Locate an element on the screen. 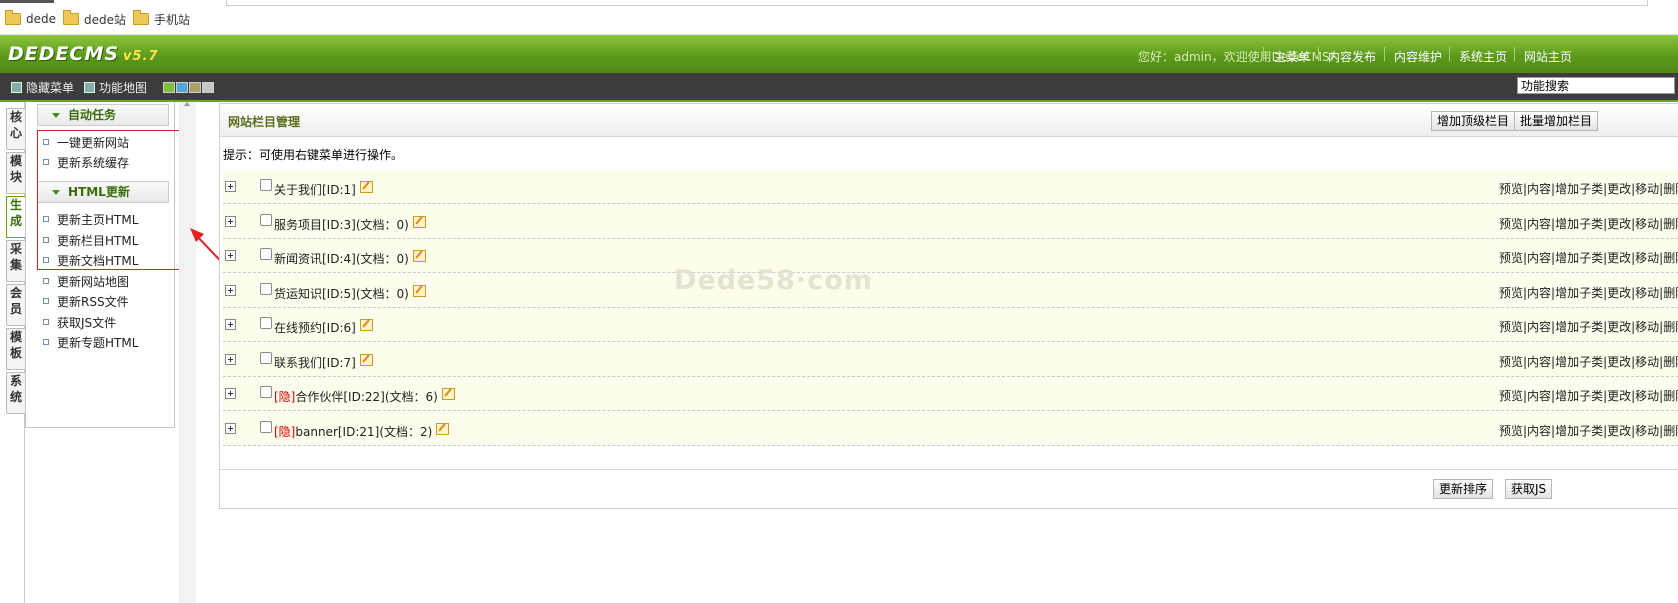 The height and width of the screenshot is (603, 1678). watermark: Dede58·com is located at coordinates (773, 280).